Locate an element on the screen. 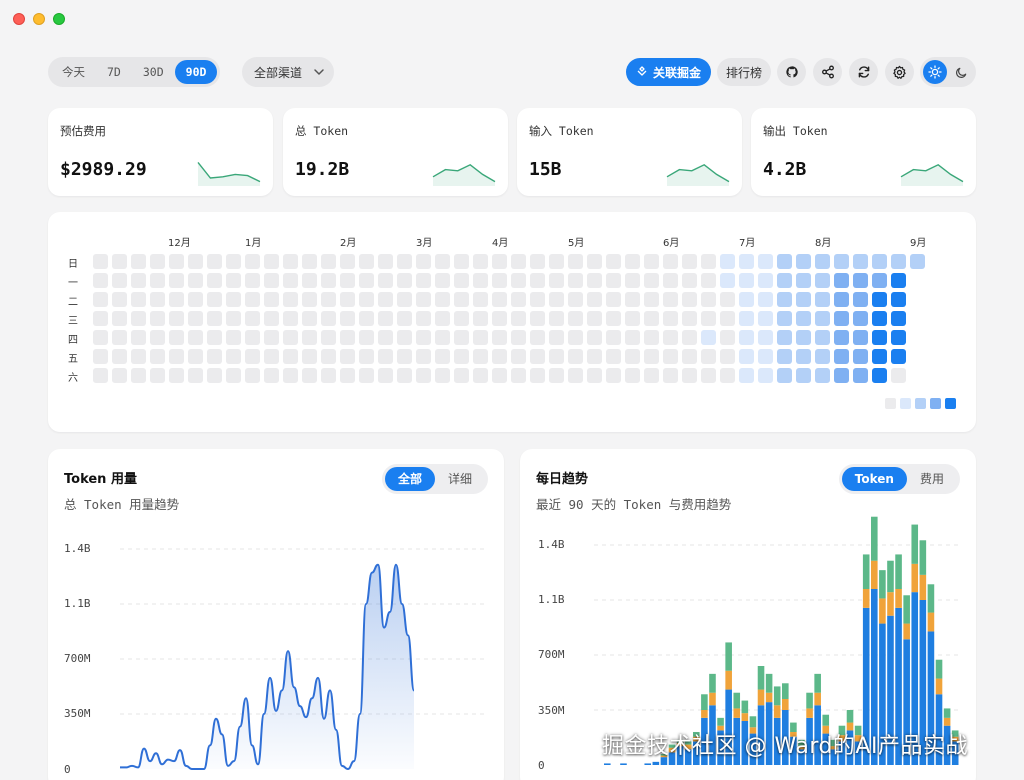 The image size is (1024, 780). leaderboard-button: 排行榜 is located at coordinates (744, 72).